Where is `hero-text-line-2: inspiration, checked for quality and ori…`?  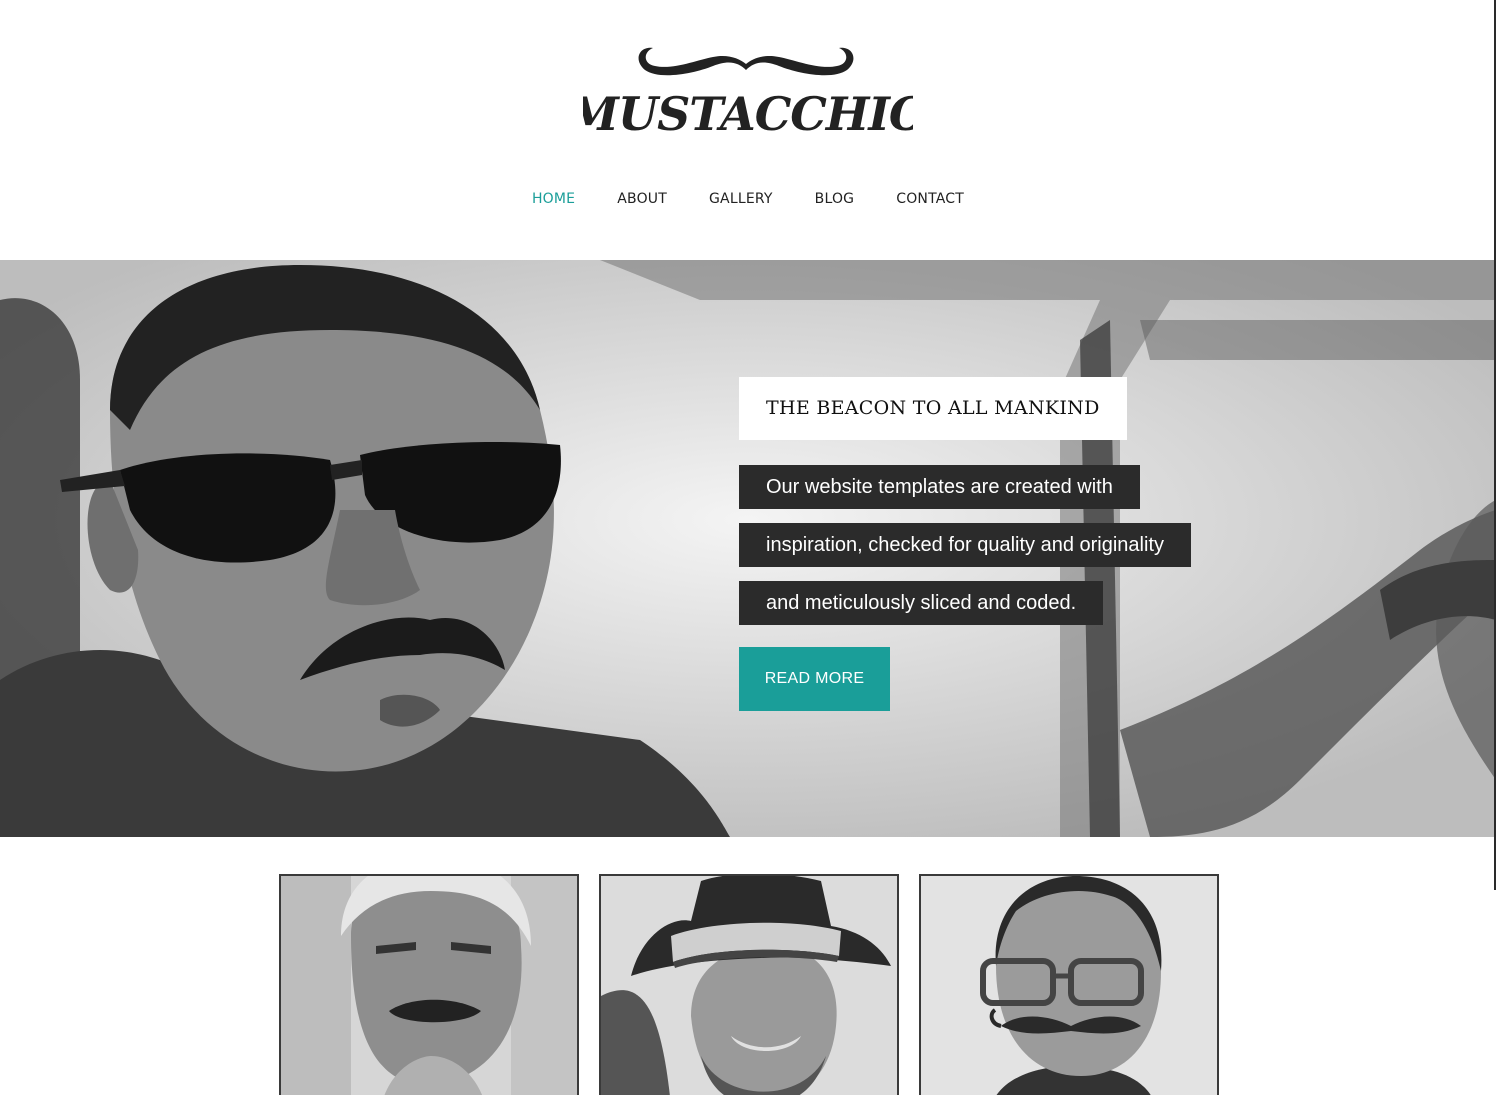 hero-text-line-2: inspiration, checked for quality and ori… is located at coordinates (965, 545).